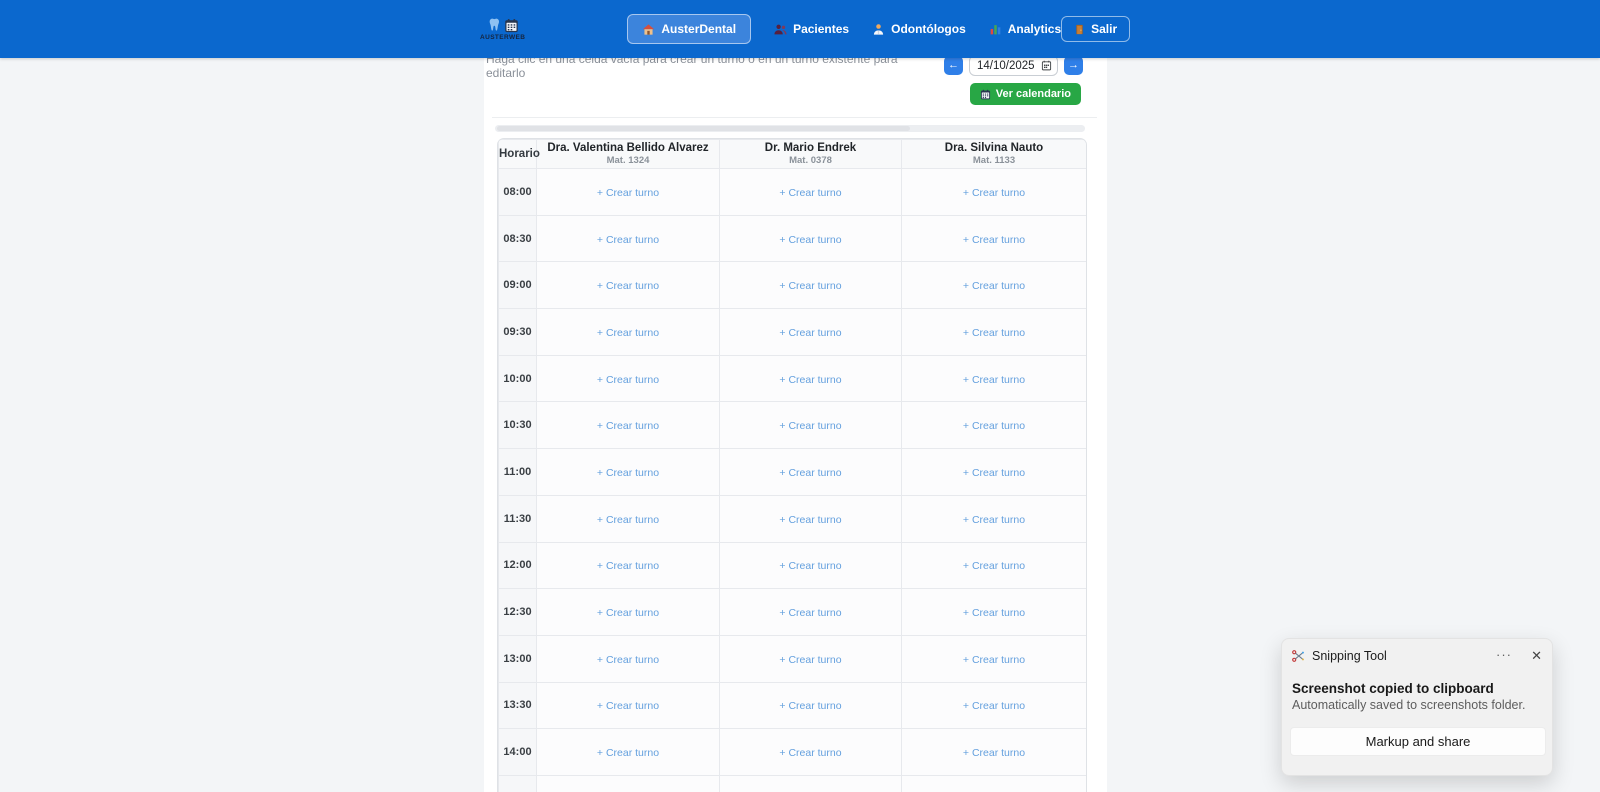  Describe the element at coordinates (502, 29) in the screenshot. I see `app-logo: AUSTERWEB` at that location.